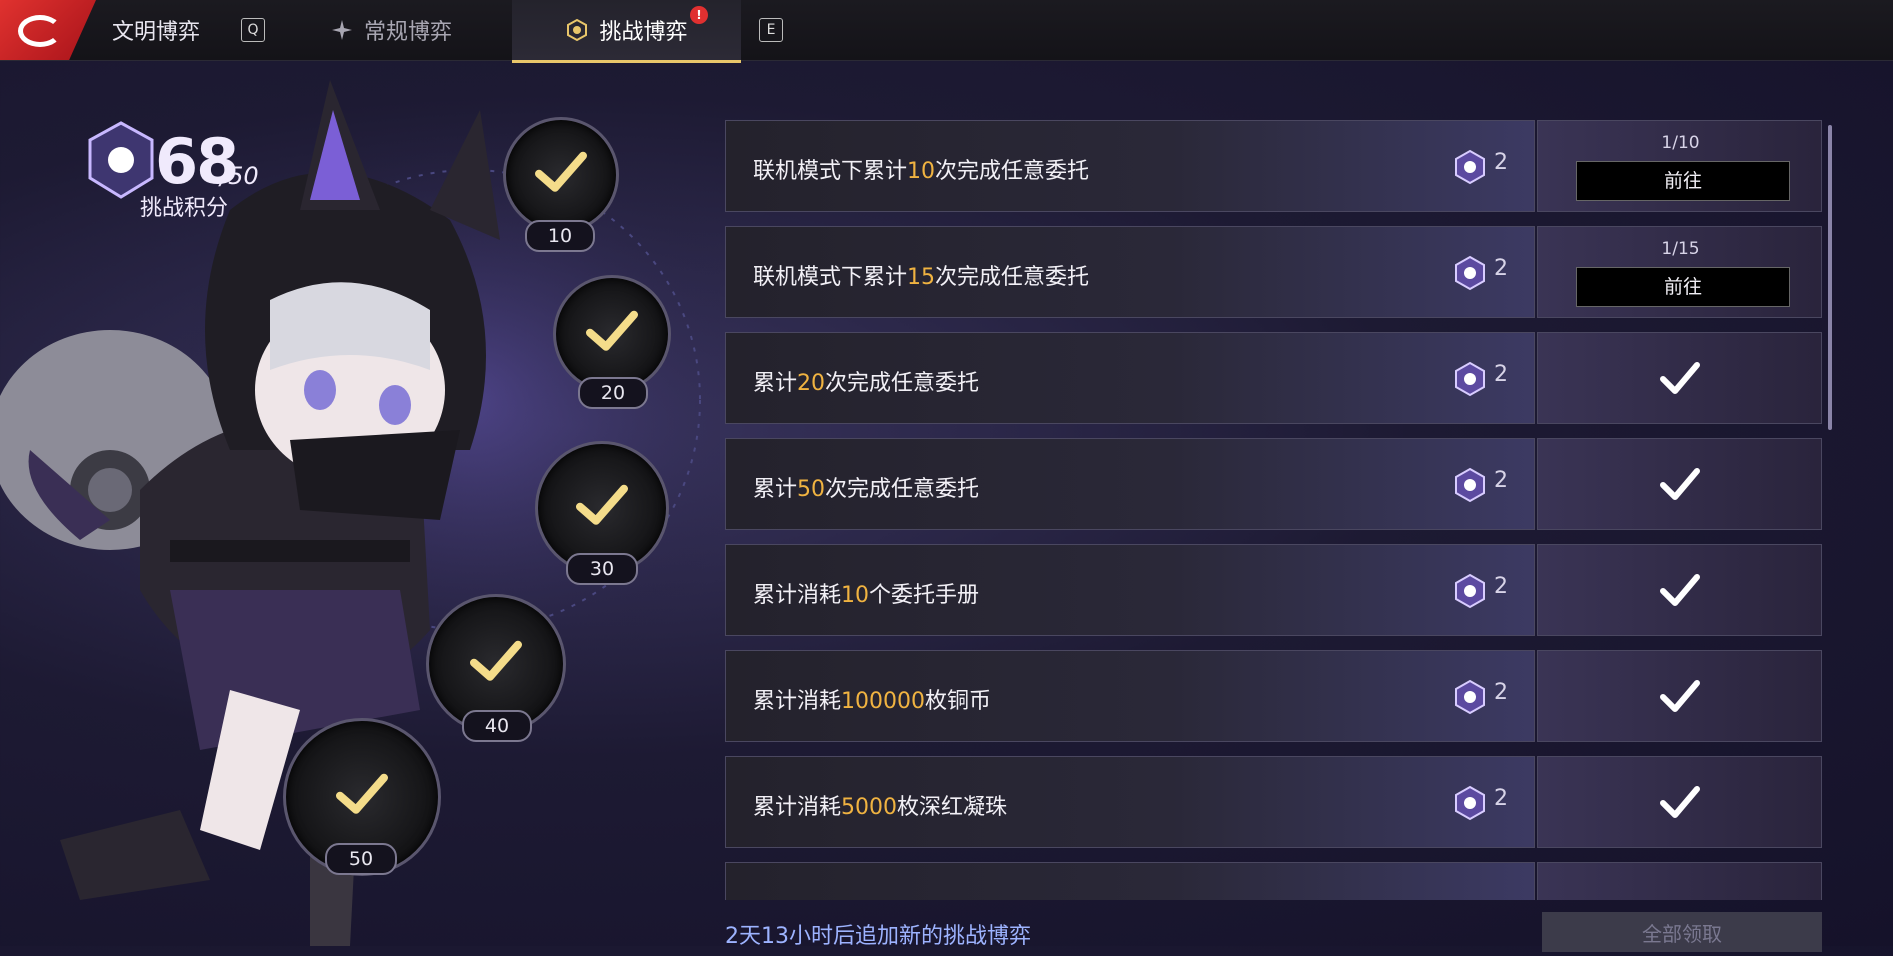 This screenshot has height=956, width=1893. I want to click on task-progress: 1/15, so click(1680, 249).